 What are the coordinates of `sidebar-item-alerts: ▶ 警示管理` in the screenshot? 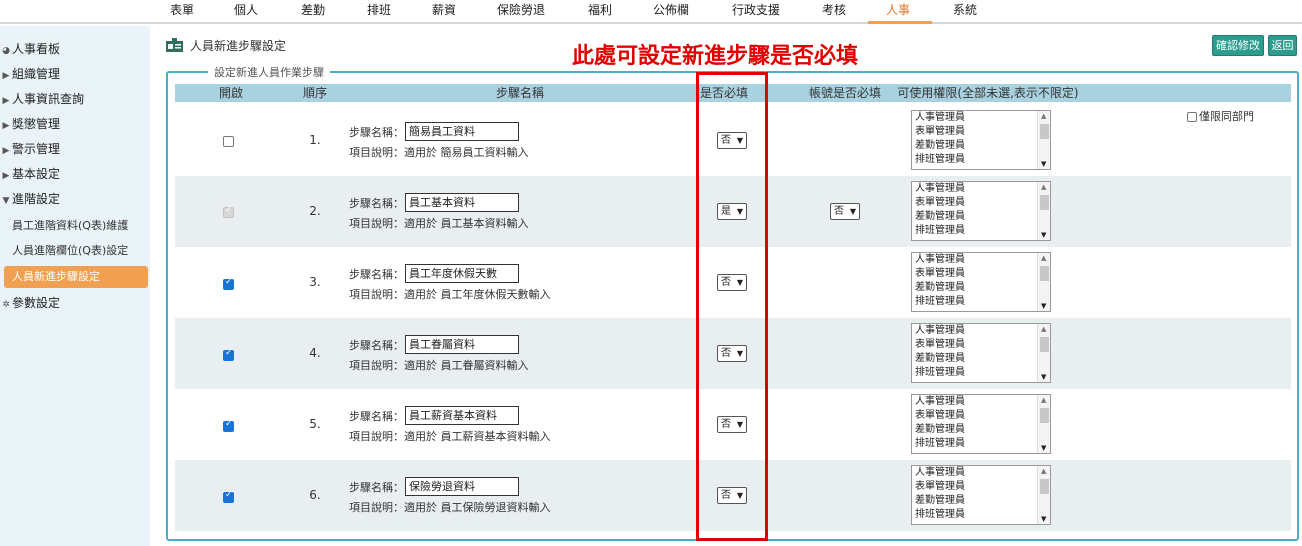 It's located at (30, 149).